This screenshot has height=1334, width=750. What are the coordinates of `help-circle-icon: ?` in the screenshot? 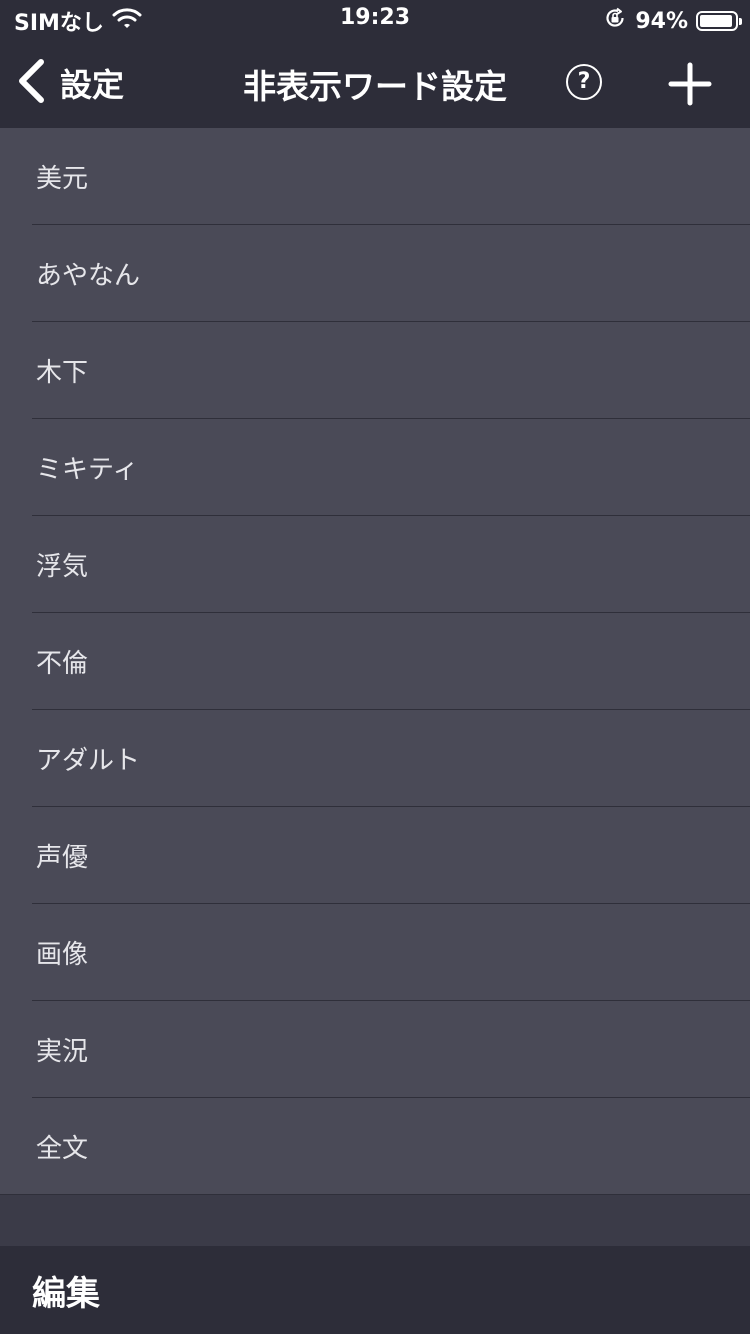 It's located at (584, 82).